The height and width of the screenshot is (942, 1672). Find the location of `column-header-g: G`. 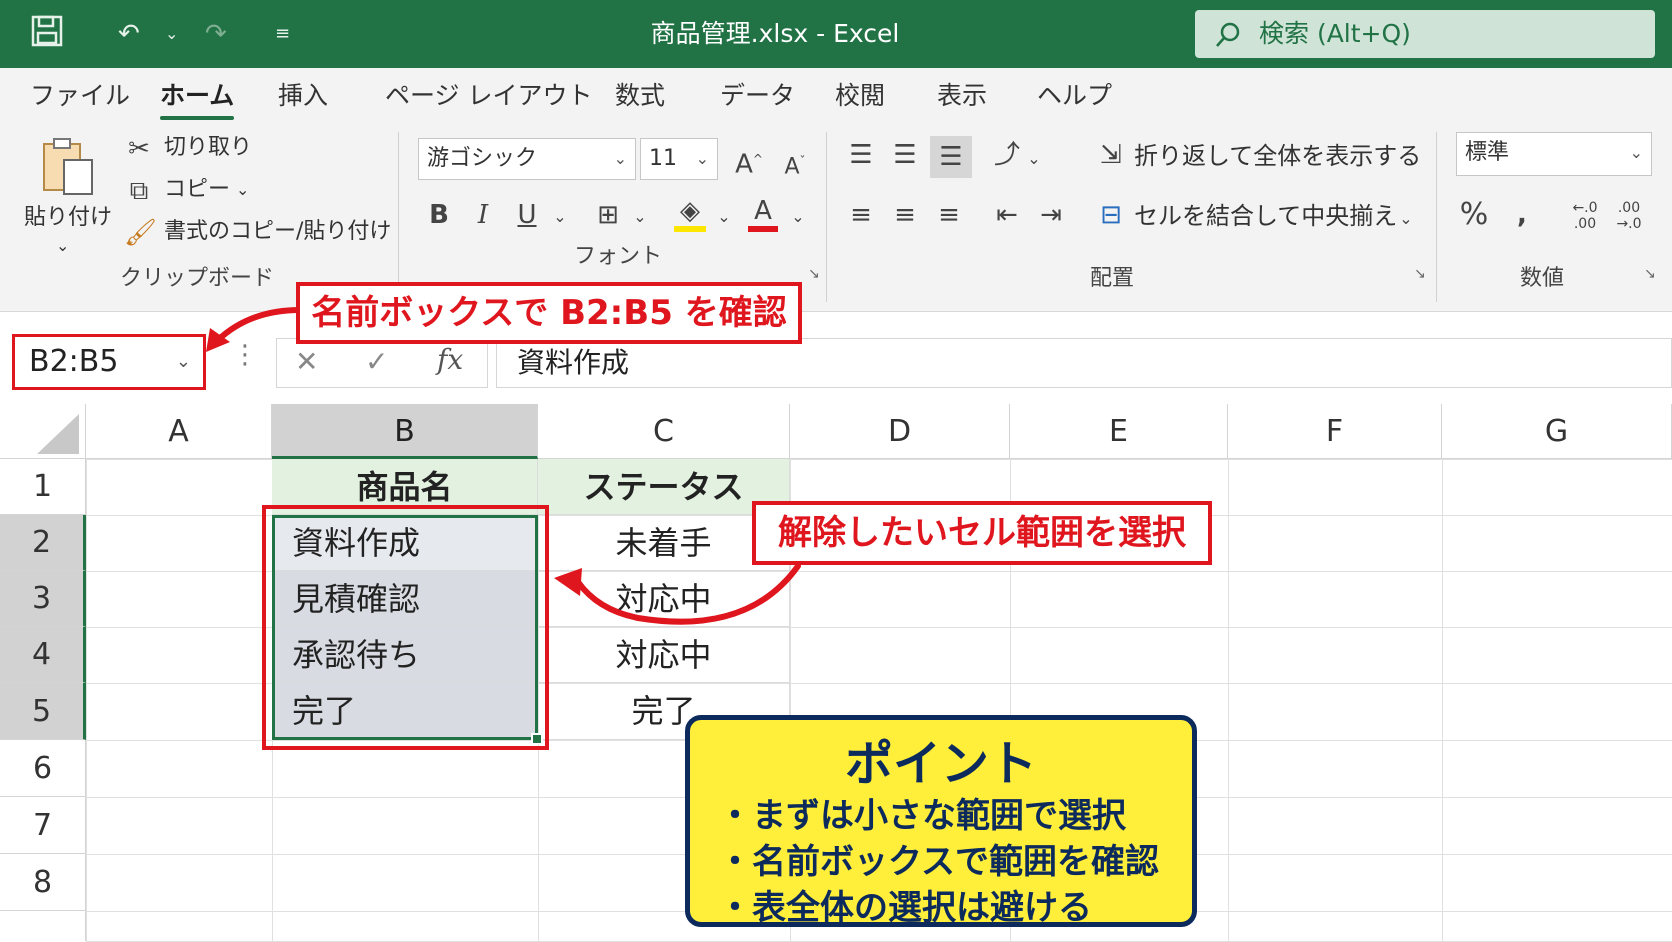

column-header-g: G is located at coordinates (1557, 431).